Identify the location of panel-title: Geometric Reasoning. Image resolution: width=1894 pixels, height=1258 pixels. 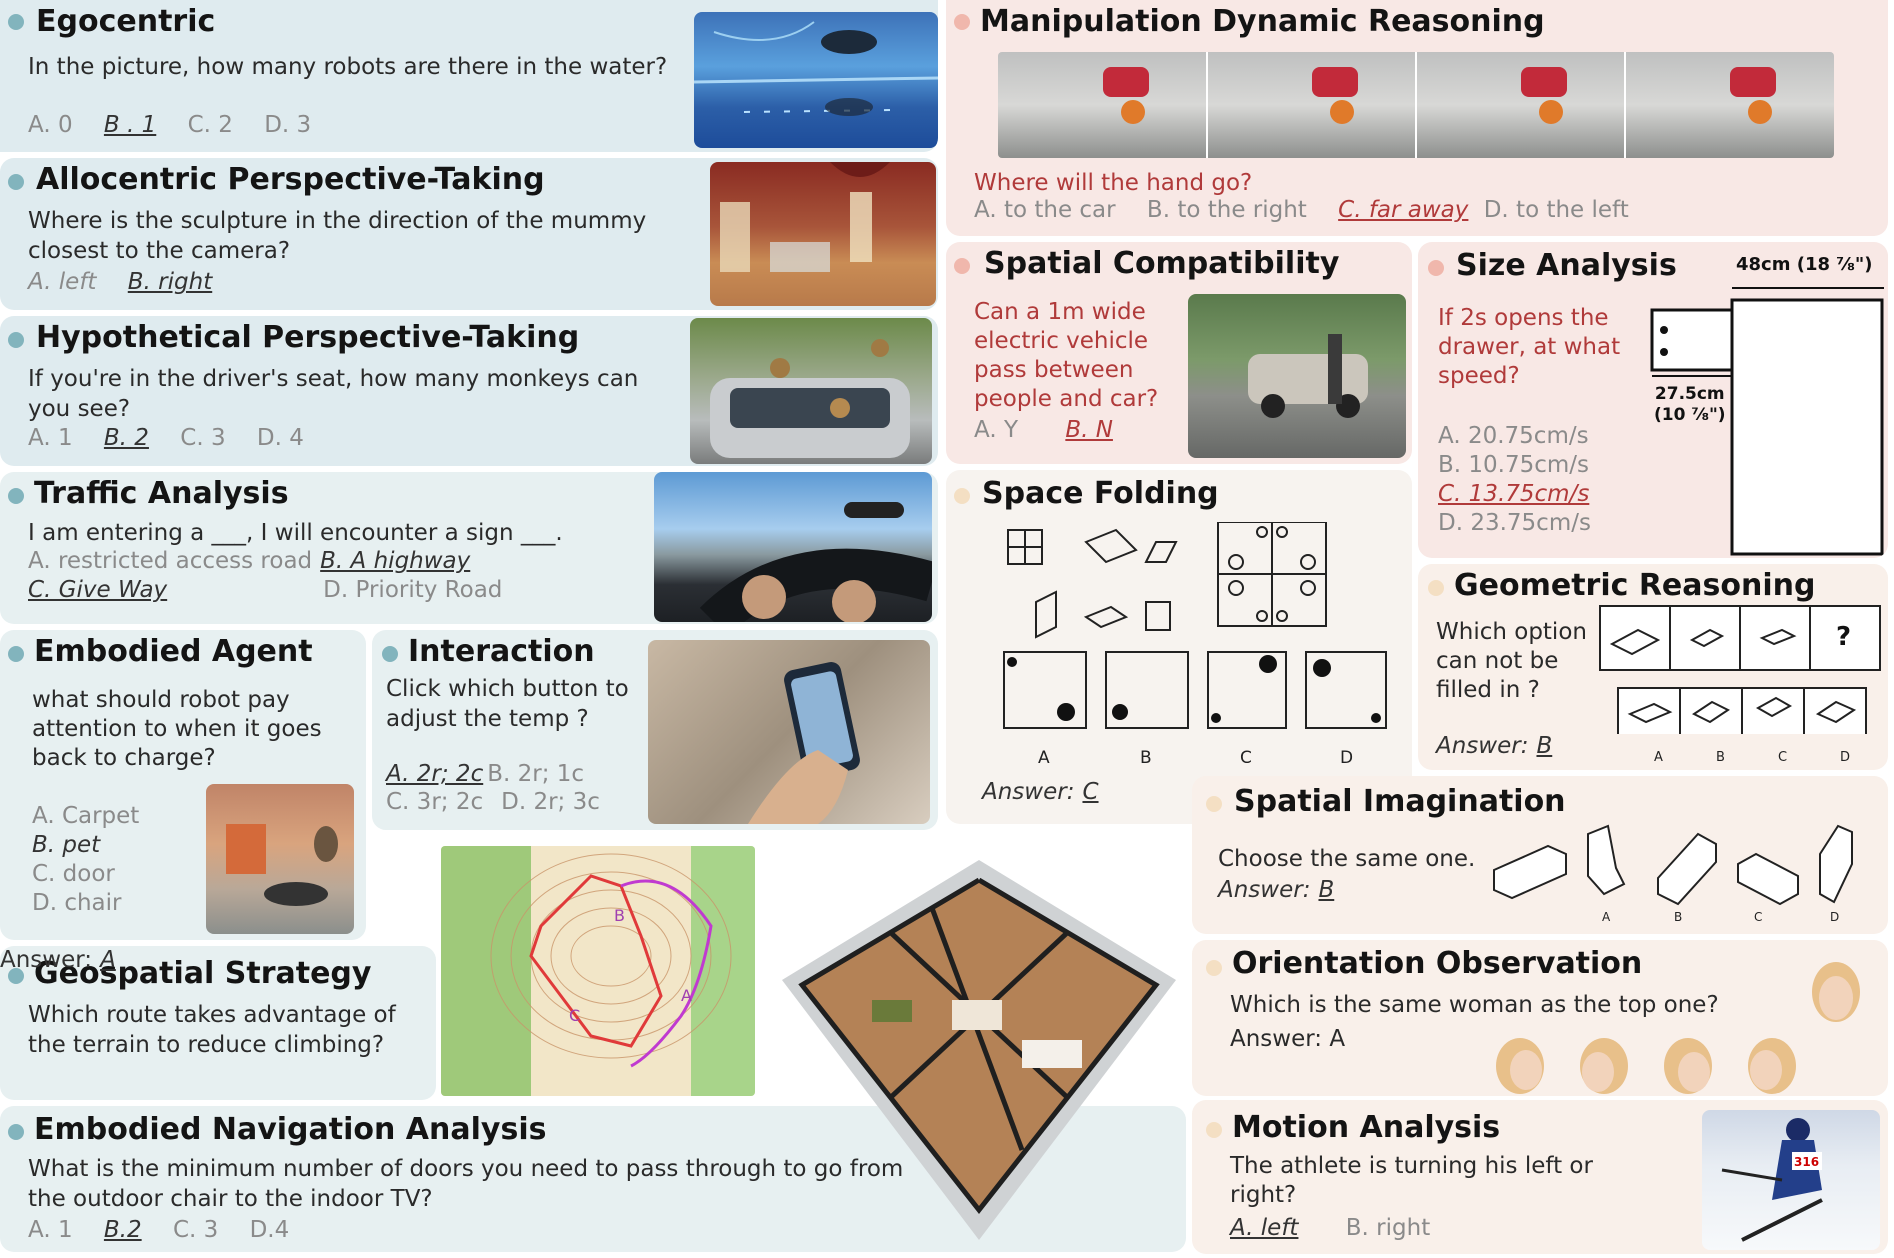
(1635, 585).